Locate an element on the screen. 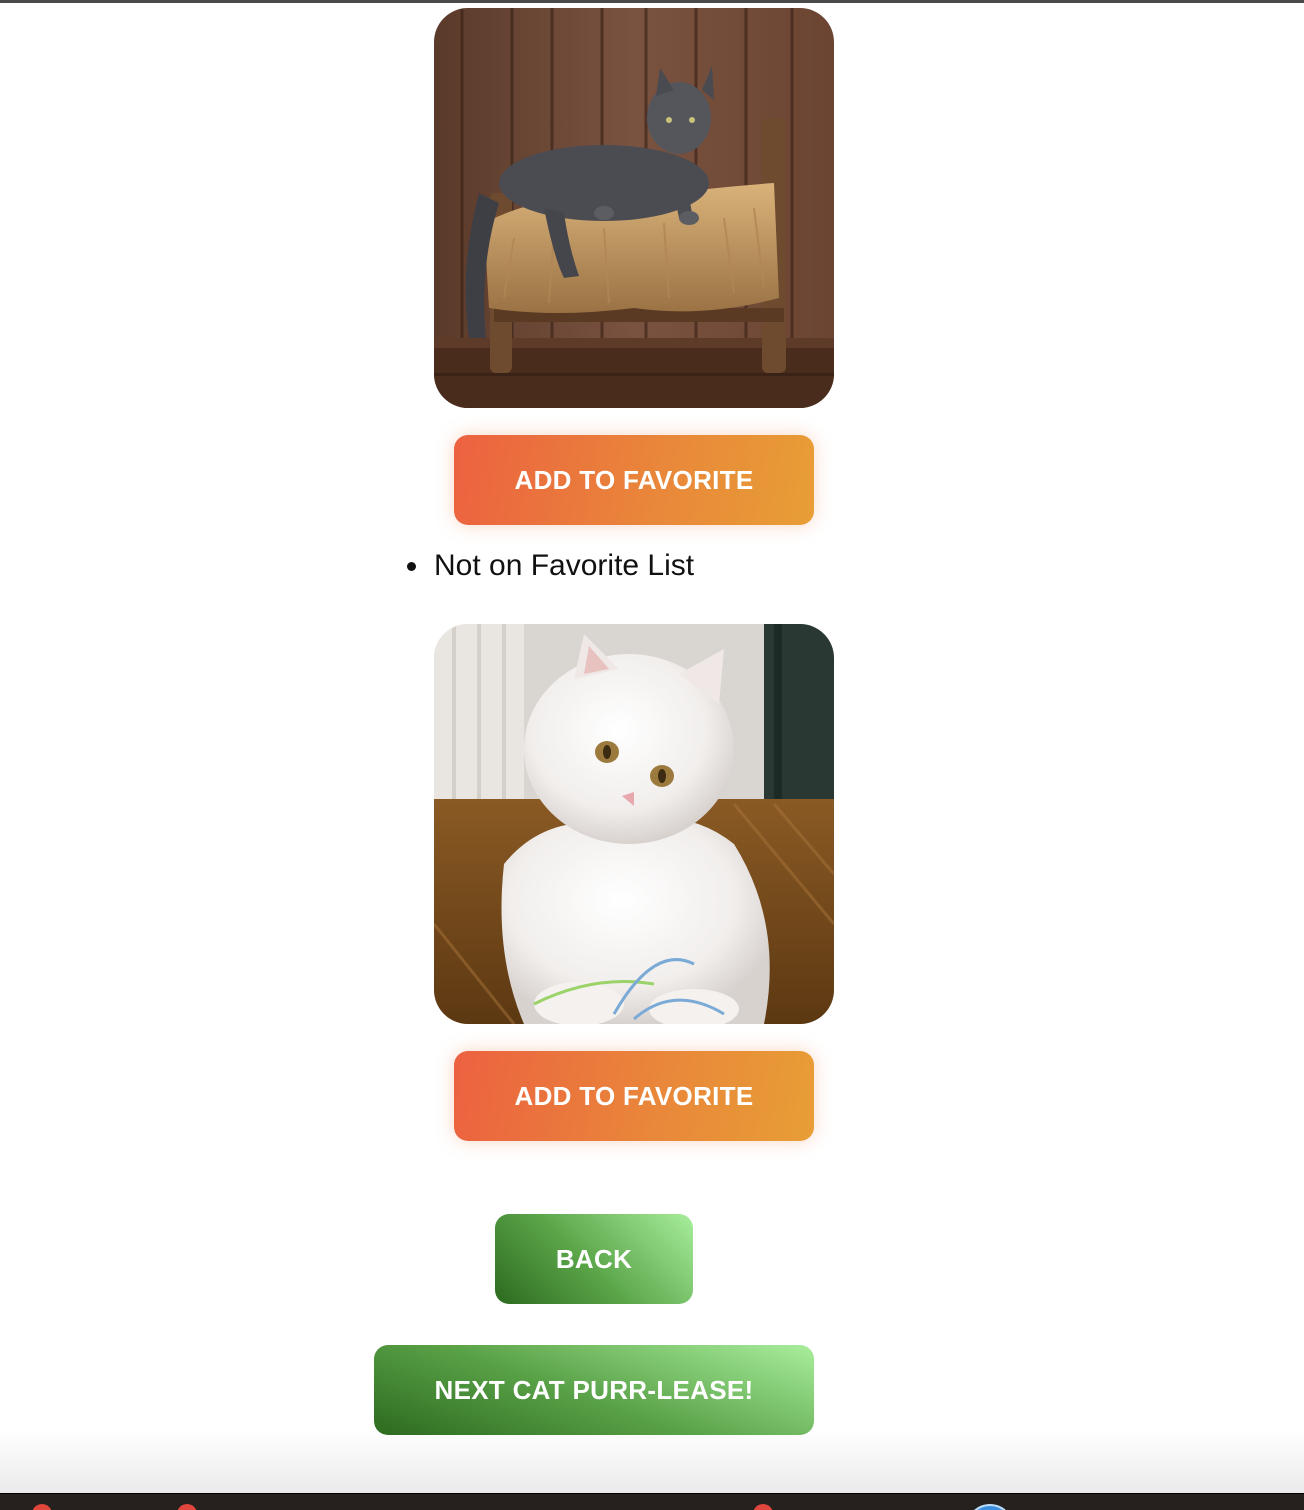 Image resolution: width=1304 pixels, height=1510 pixels. bullet-icon is located at coordinates (411, 566).